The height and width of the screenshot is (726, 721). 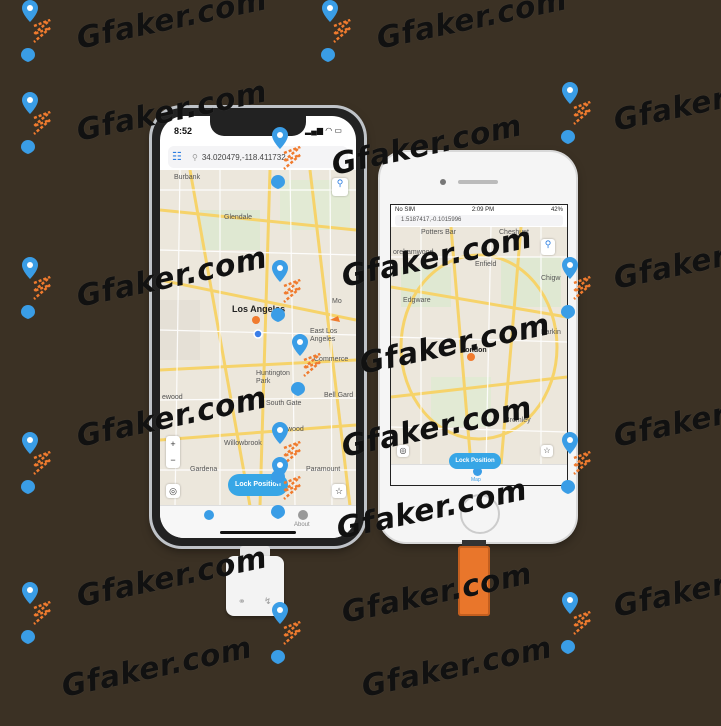 I want to click on map-label-bell-gardens: Bell Gard, so click(x=339, y=395).